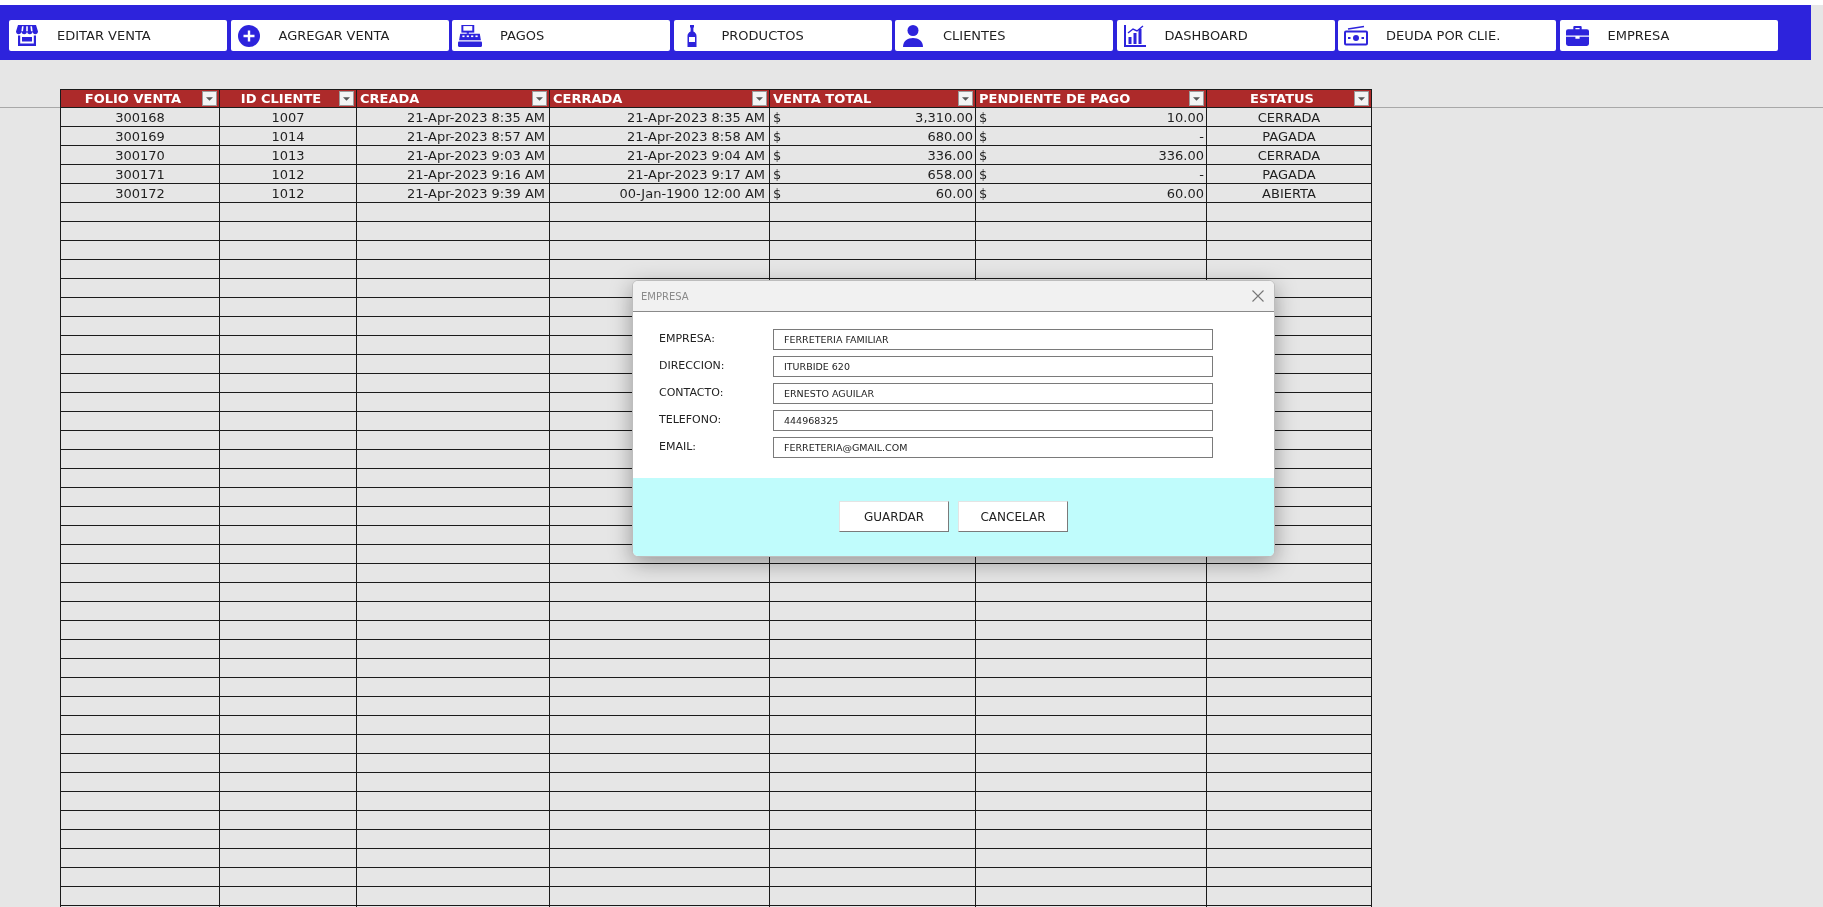 Image resolution: width=1823 pixels, height=907 pixels. I want to click on toolbar-button: PAGOS, so click(561, 35).